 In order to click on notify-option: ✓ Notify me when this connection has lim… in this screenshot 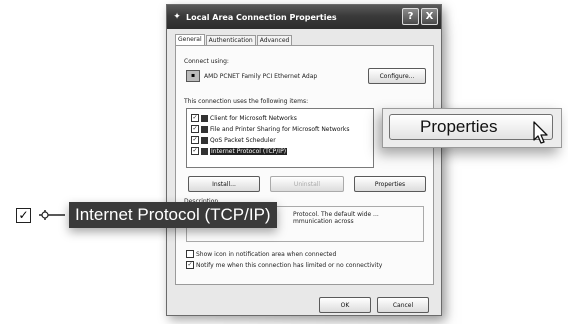, I will do `click(284, 265)`.